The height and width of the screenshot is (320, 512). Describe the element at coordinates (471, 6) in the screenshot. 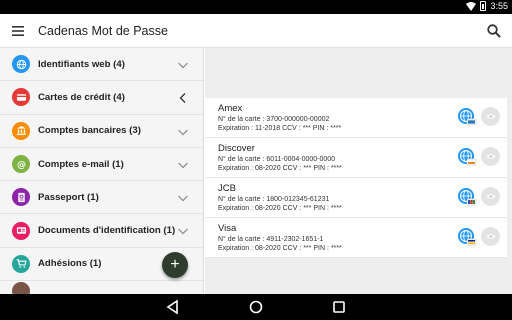

I see `wifi-icon` at that location.